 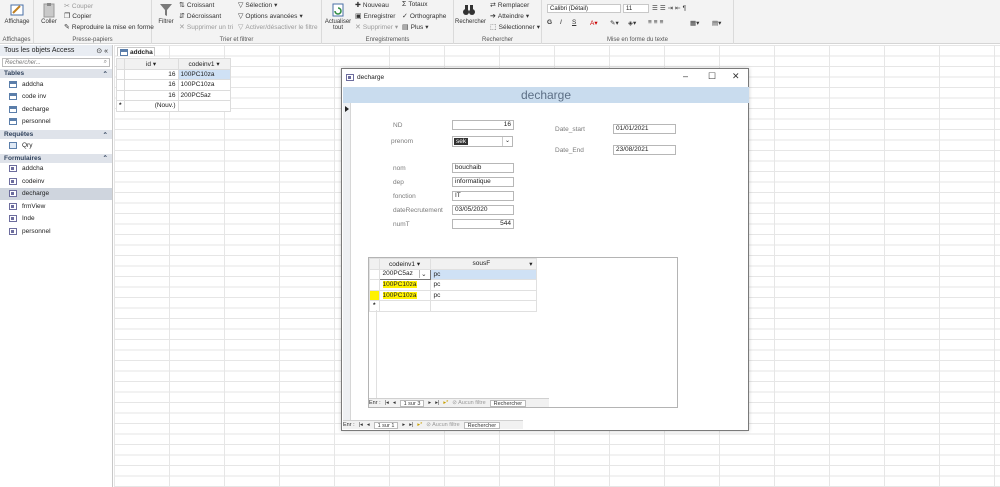 What do you see at coordinates (736, 76) in the screenshot?
I see `close-icon: ✕` at bounding box center [736, 76].